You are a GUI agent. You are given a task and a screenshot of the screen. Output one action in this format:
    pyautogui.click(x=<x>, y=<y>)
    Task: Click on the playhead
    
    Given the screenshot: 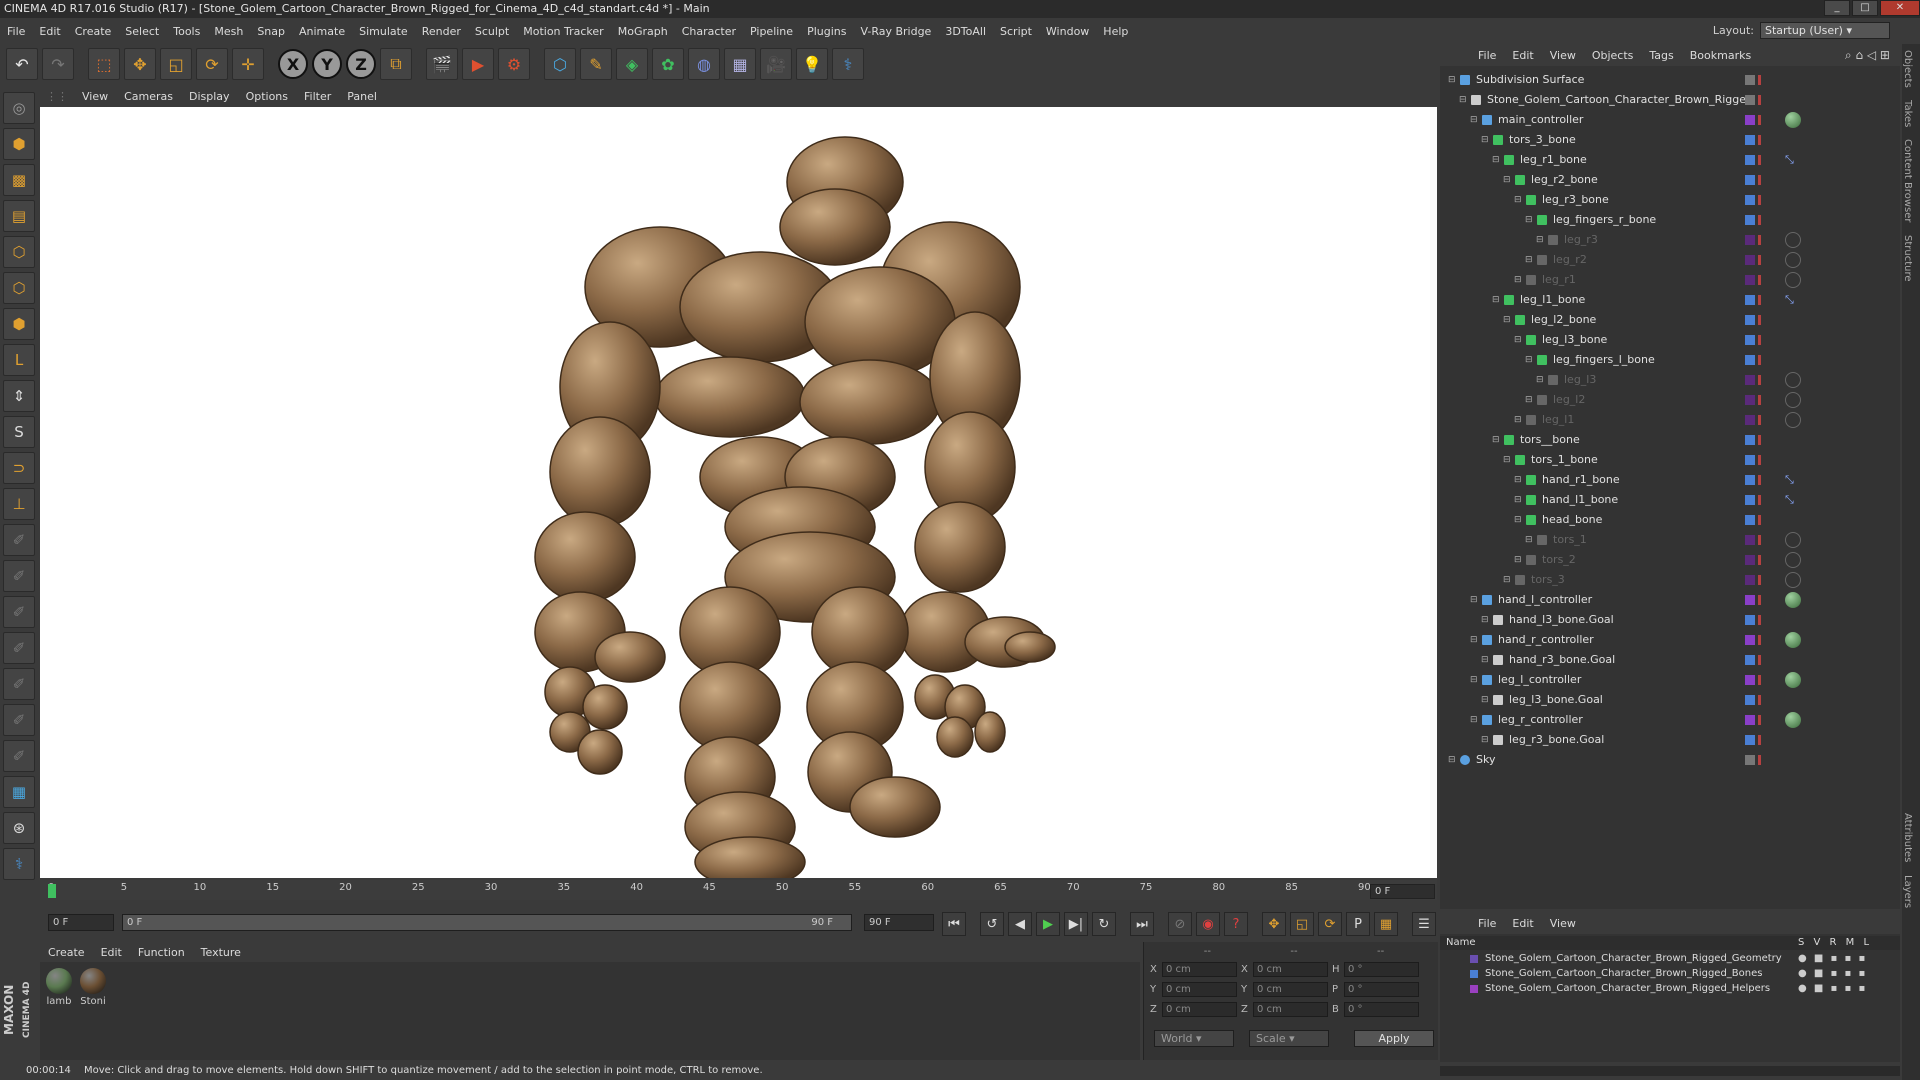 What is the action you would take?
    pyautogui.click(x=52, y=891)
    